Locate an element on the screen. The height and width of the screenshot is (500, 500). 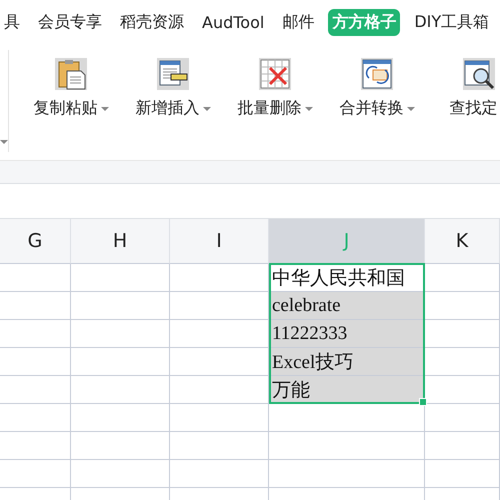
fill-handle is located at coordinates (423, 402).